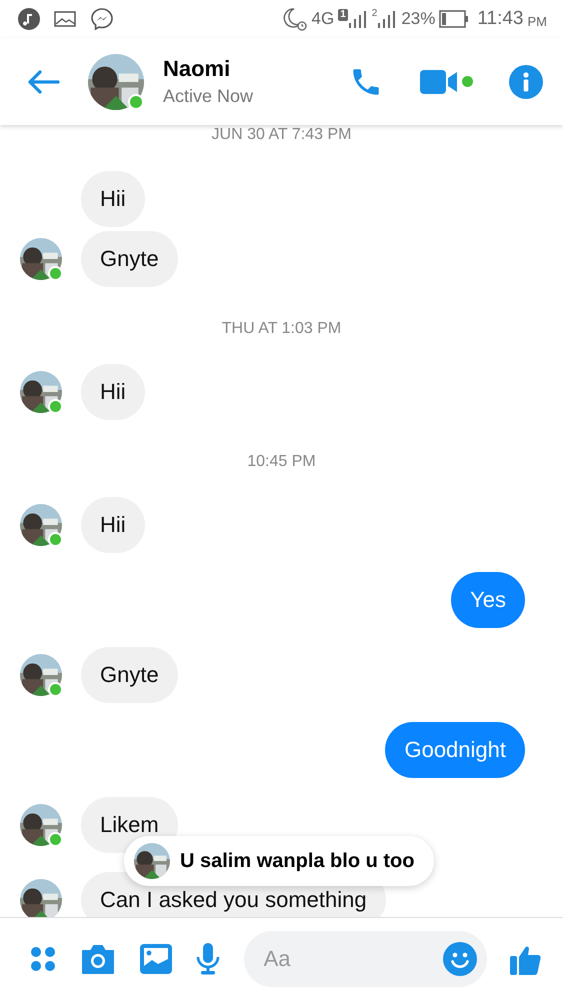 The height and width of the screenshot is (1000, 563). What do you see at coordinates (352, 959) in the screenshot?
I see `message-input-text: Aa` at bounding box center [352, 959].